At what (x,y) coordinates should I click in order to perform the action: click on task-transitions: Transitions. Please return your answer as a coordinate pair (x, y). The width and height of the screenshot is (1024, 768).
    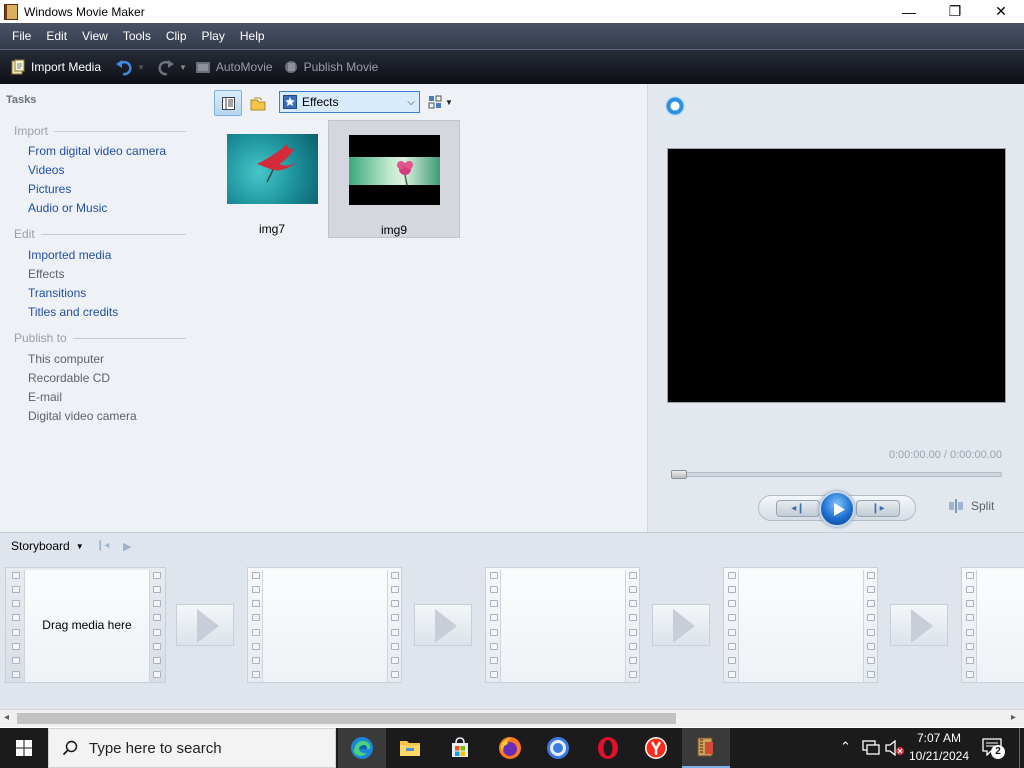
    Looking at the image, I should click on (57, 293).